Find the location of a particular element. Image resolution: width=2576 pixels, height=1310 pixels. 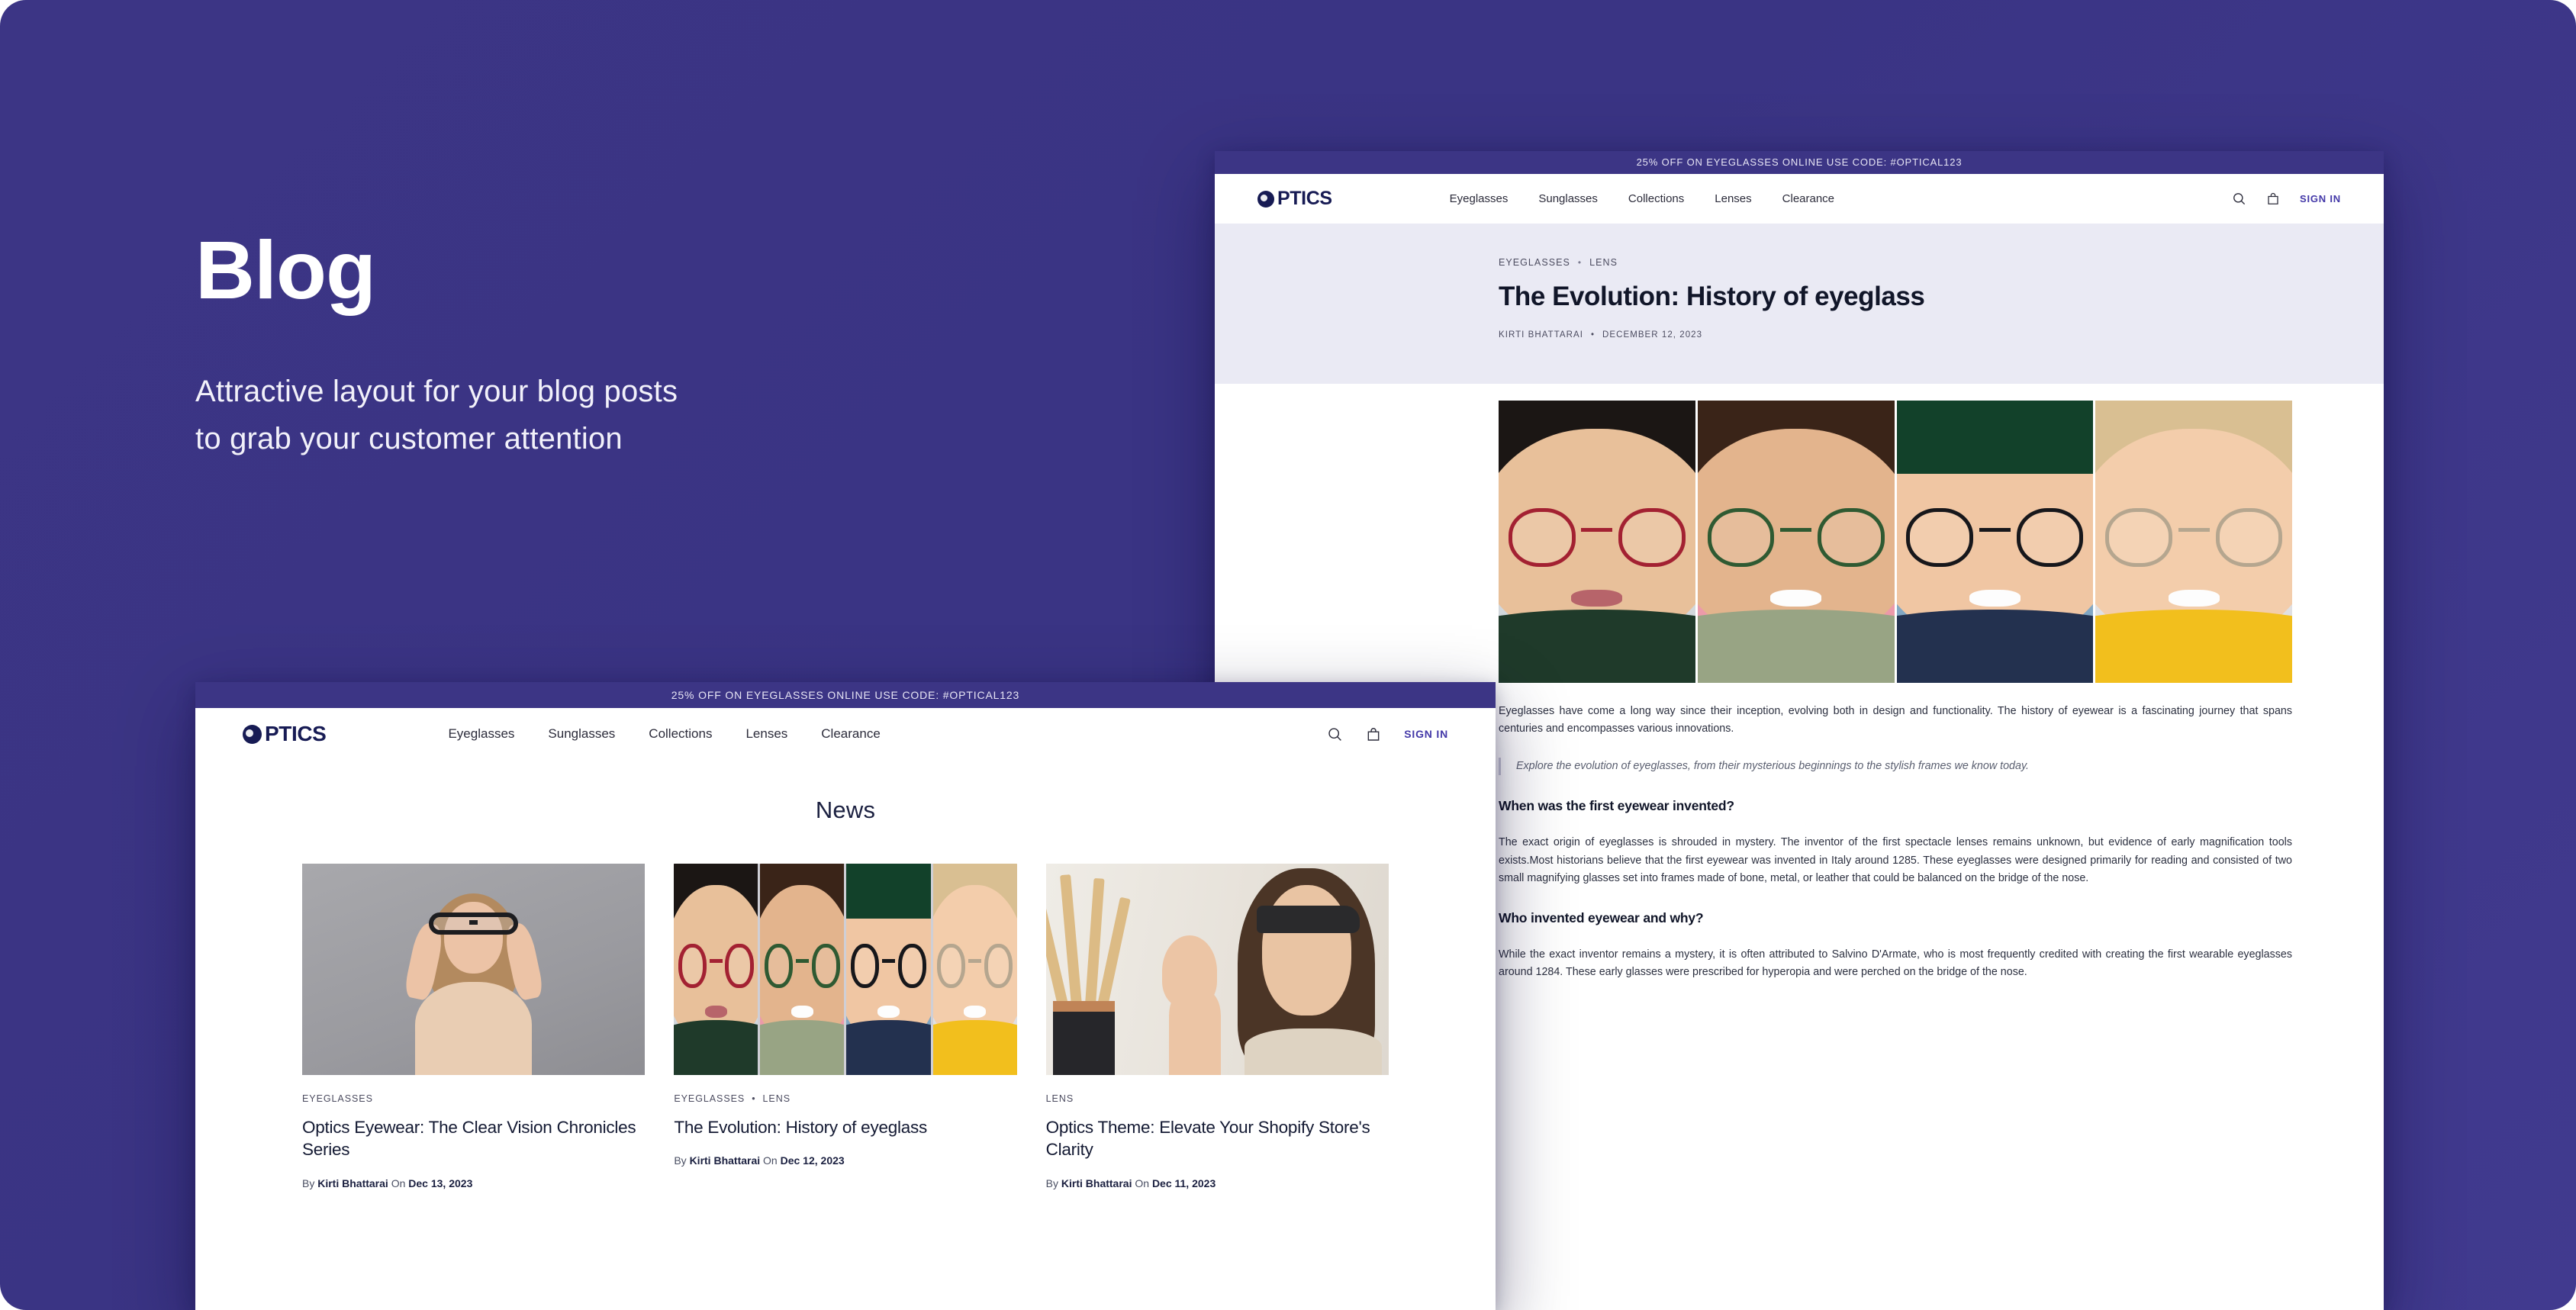

article-date: DECEMBER 12, 2023 is located at coordinates (1652, 335).